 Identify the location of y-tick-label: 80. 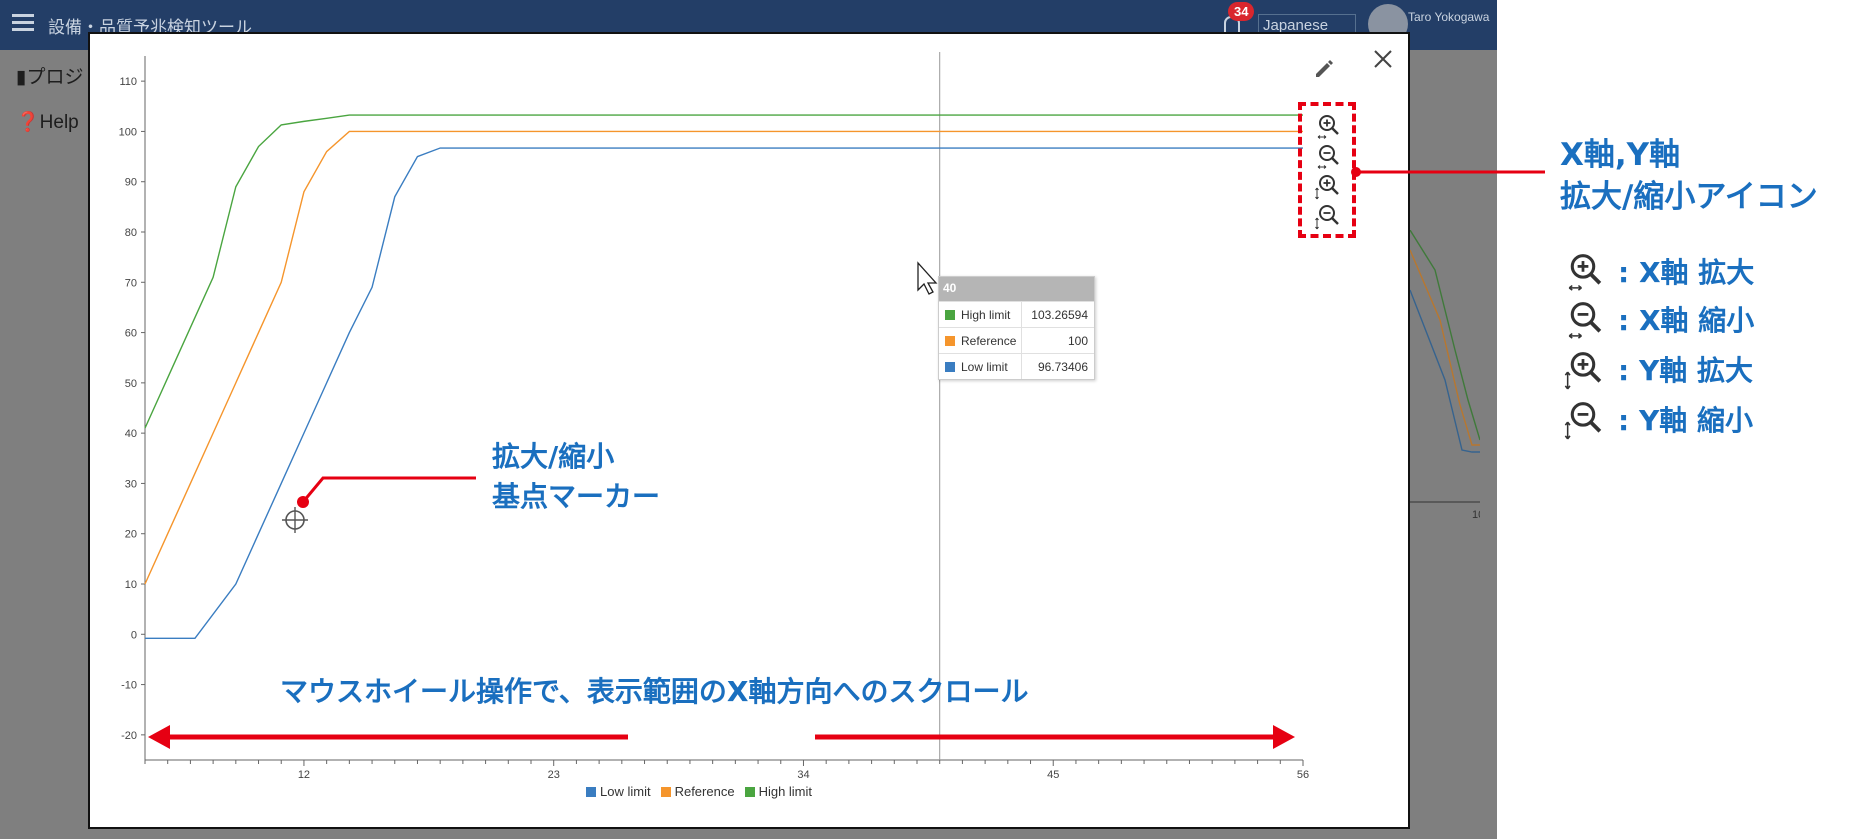
(131, 233).